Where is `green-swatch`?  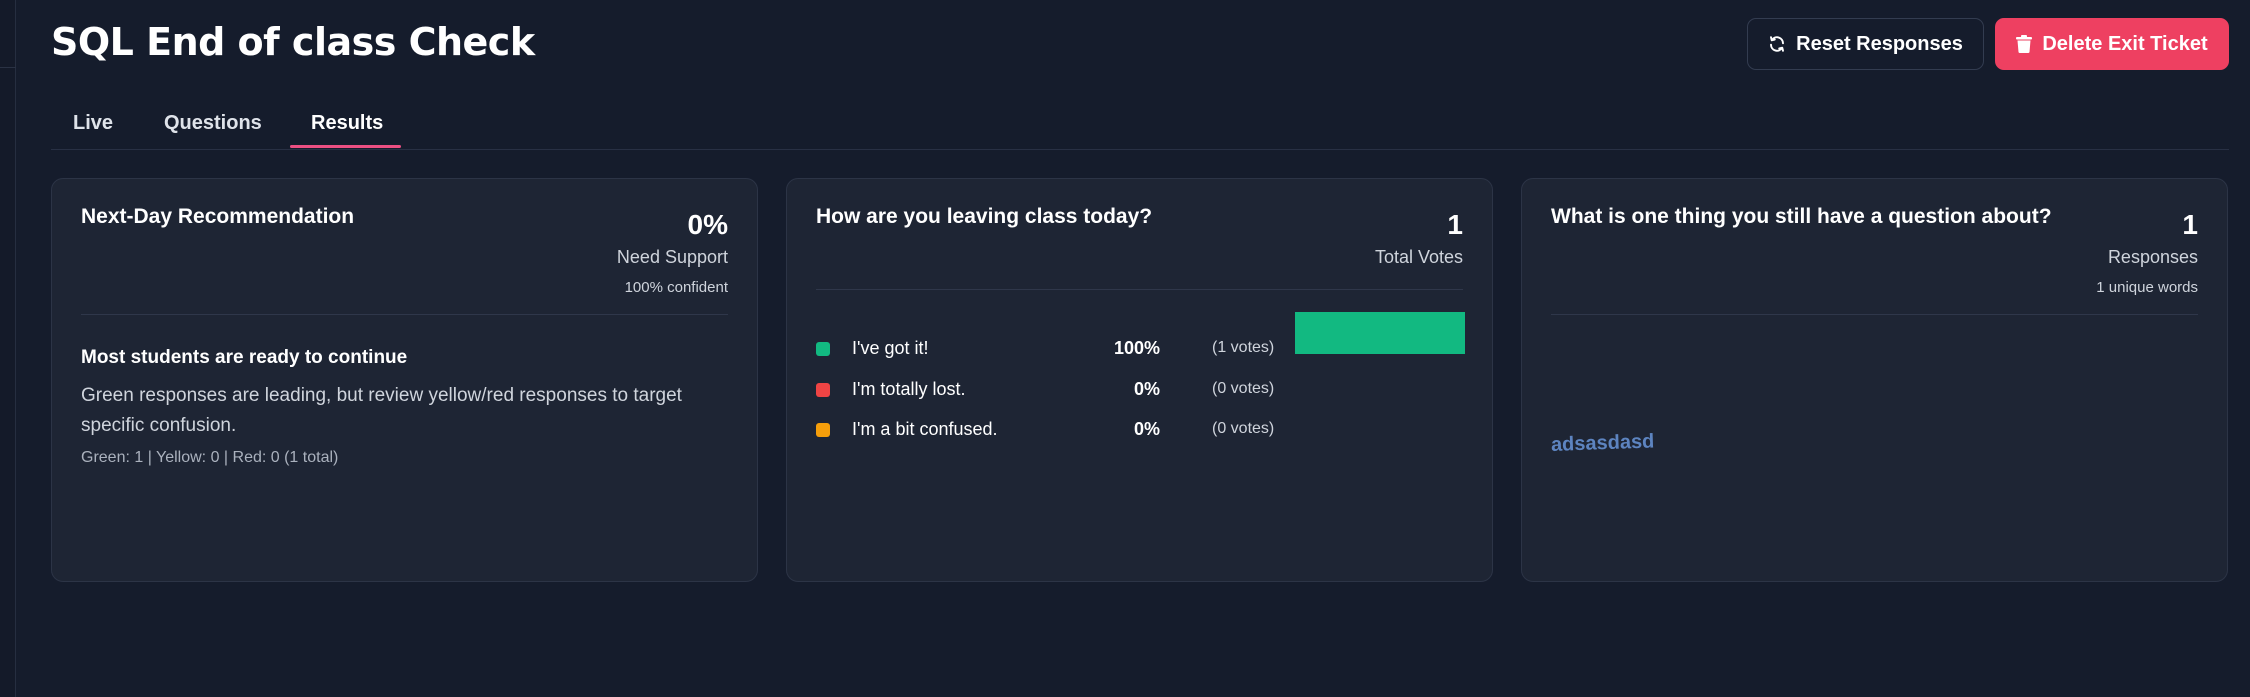 green-swatch is located at coordinates (823, 349).